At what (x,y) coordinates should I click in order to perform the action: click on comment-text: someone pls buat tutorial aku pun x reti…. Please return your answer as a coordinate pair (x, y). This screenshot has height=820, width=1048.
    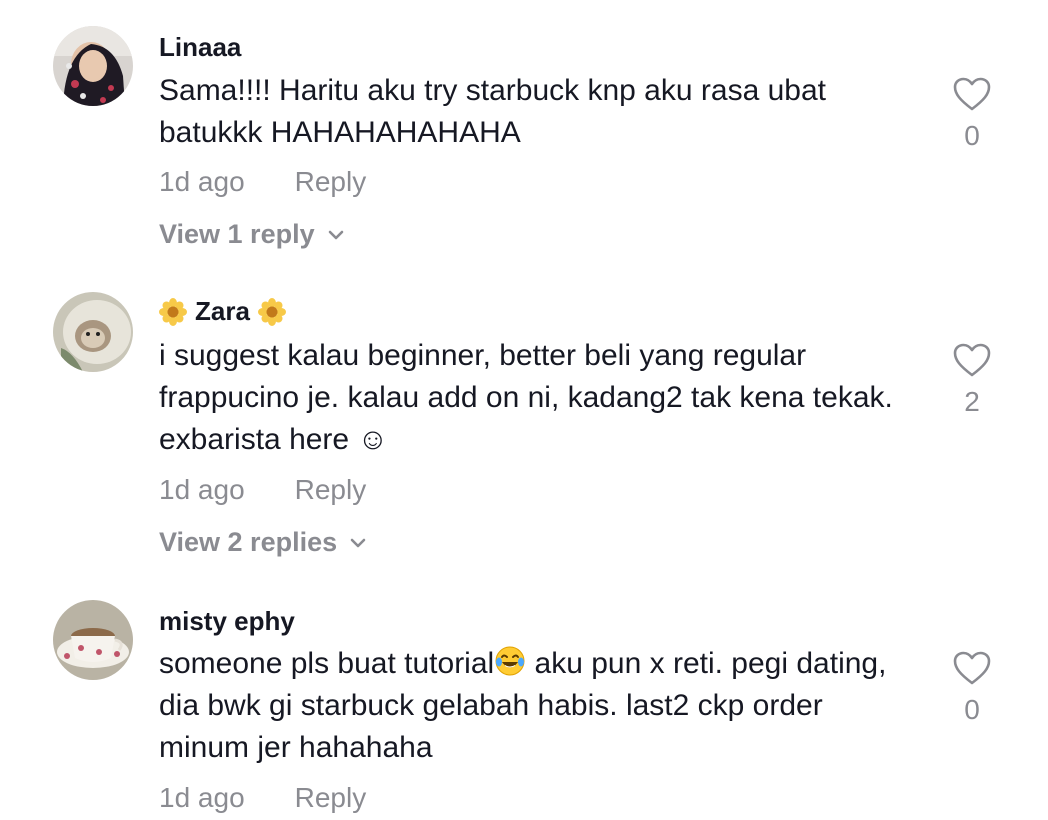
    Looking at the image, I should click on (539, 706).